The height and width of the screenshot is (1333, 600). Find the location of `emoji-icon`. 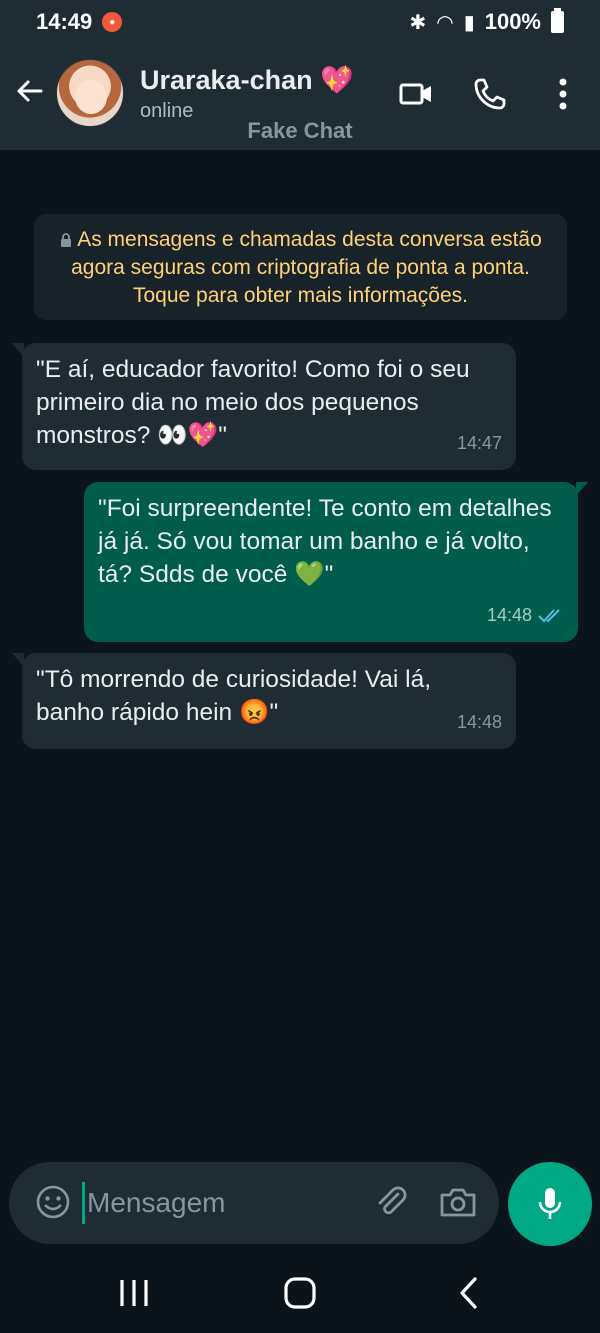

emoji-icon is located at coordinates (53, 1202).